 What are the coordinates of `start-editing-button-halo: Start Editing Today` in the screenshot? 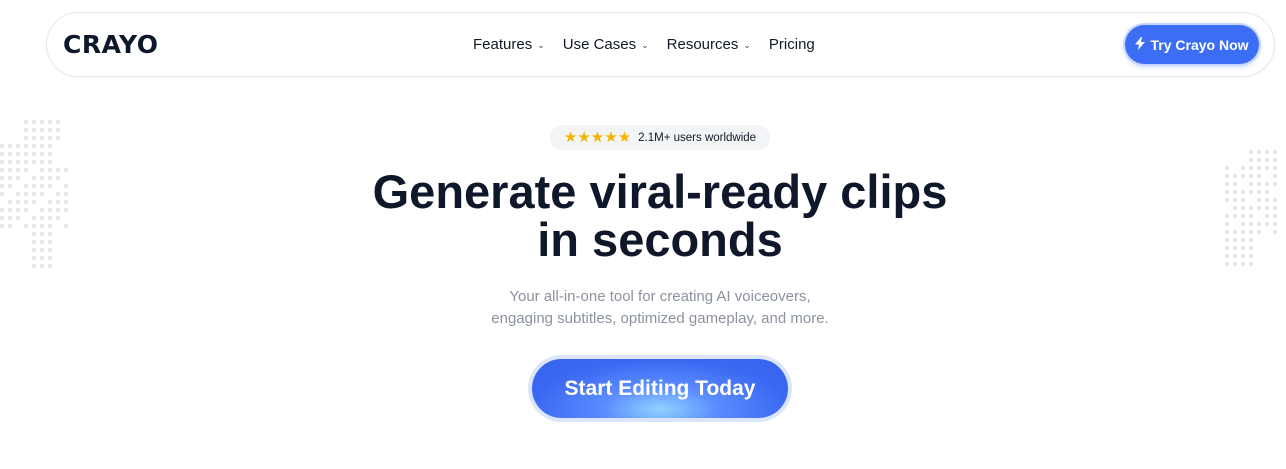 It's located at (660, 388).